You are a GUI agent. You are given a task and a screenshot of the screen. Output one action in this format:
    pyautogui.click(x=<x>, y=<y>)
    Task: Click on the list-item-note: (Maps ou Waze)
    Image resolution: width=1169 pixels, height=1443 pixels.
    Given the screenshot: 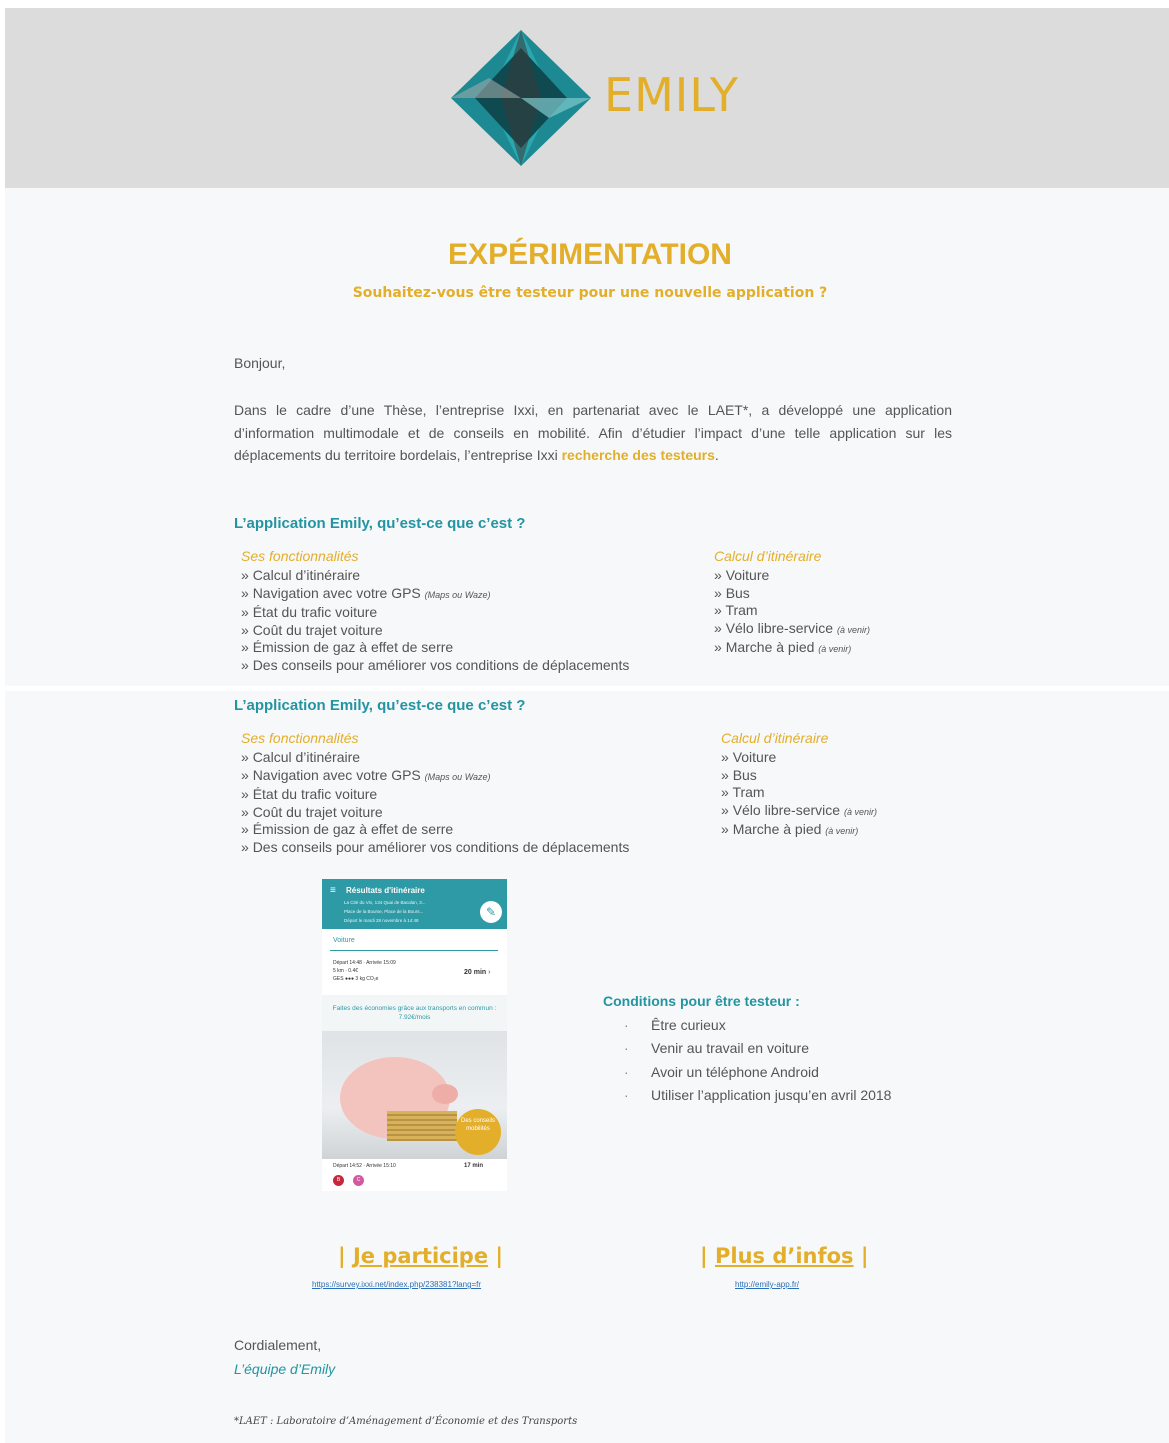 What is the action you would take?
    pyautogui.click(x=457, y=594)
    